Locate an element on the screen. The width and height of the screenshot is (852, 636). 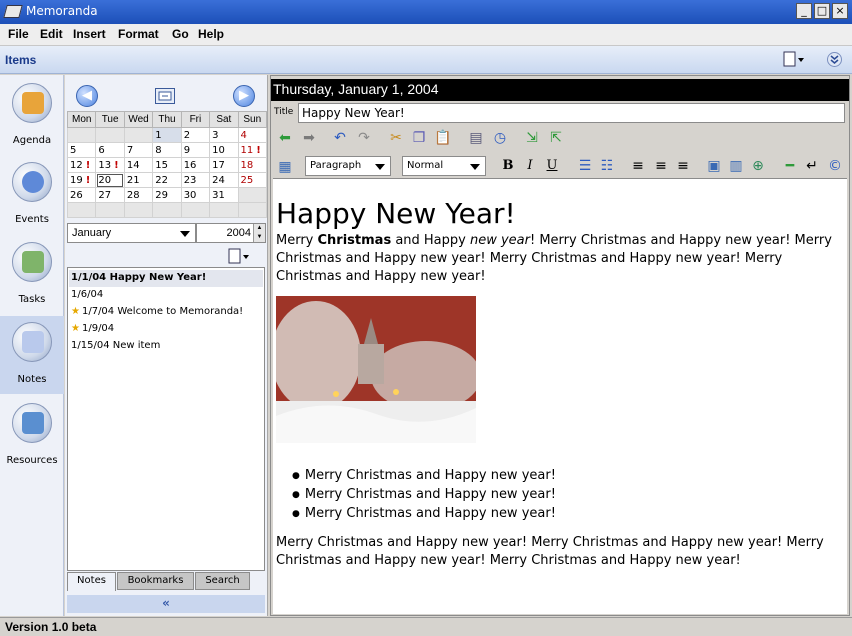
paragraph-style-select: Paragraph is located at coordinates (348, 166).